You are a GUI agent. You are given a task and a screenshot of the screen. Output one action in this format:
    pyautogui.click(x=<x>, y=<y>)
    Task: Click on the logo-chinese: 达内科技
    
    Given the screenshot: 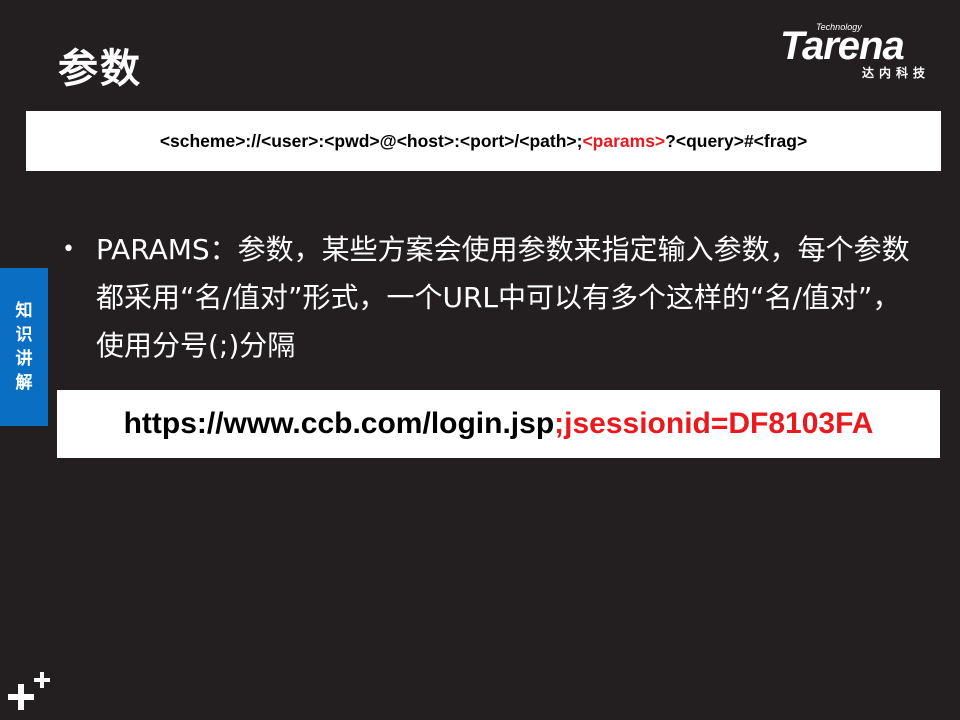 What is the action you would take?
    pyautogui.click(x=896, y=73)
    